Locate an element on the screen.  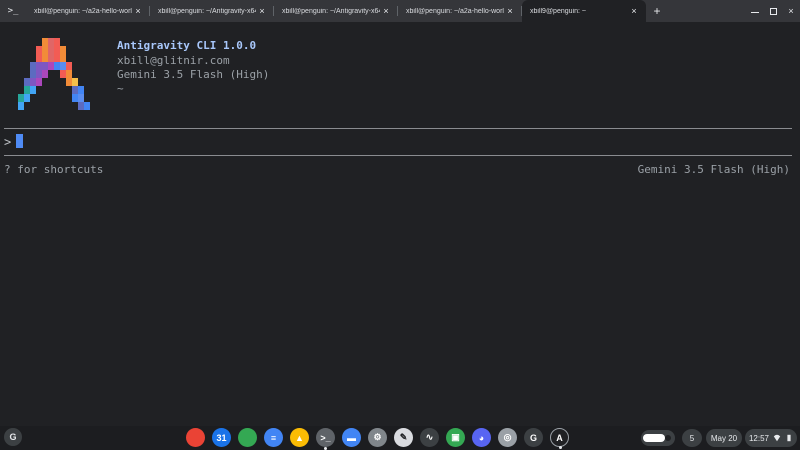
text-editor-icon: ✎ is located at coordinates (403, 437).